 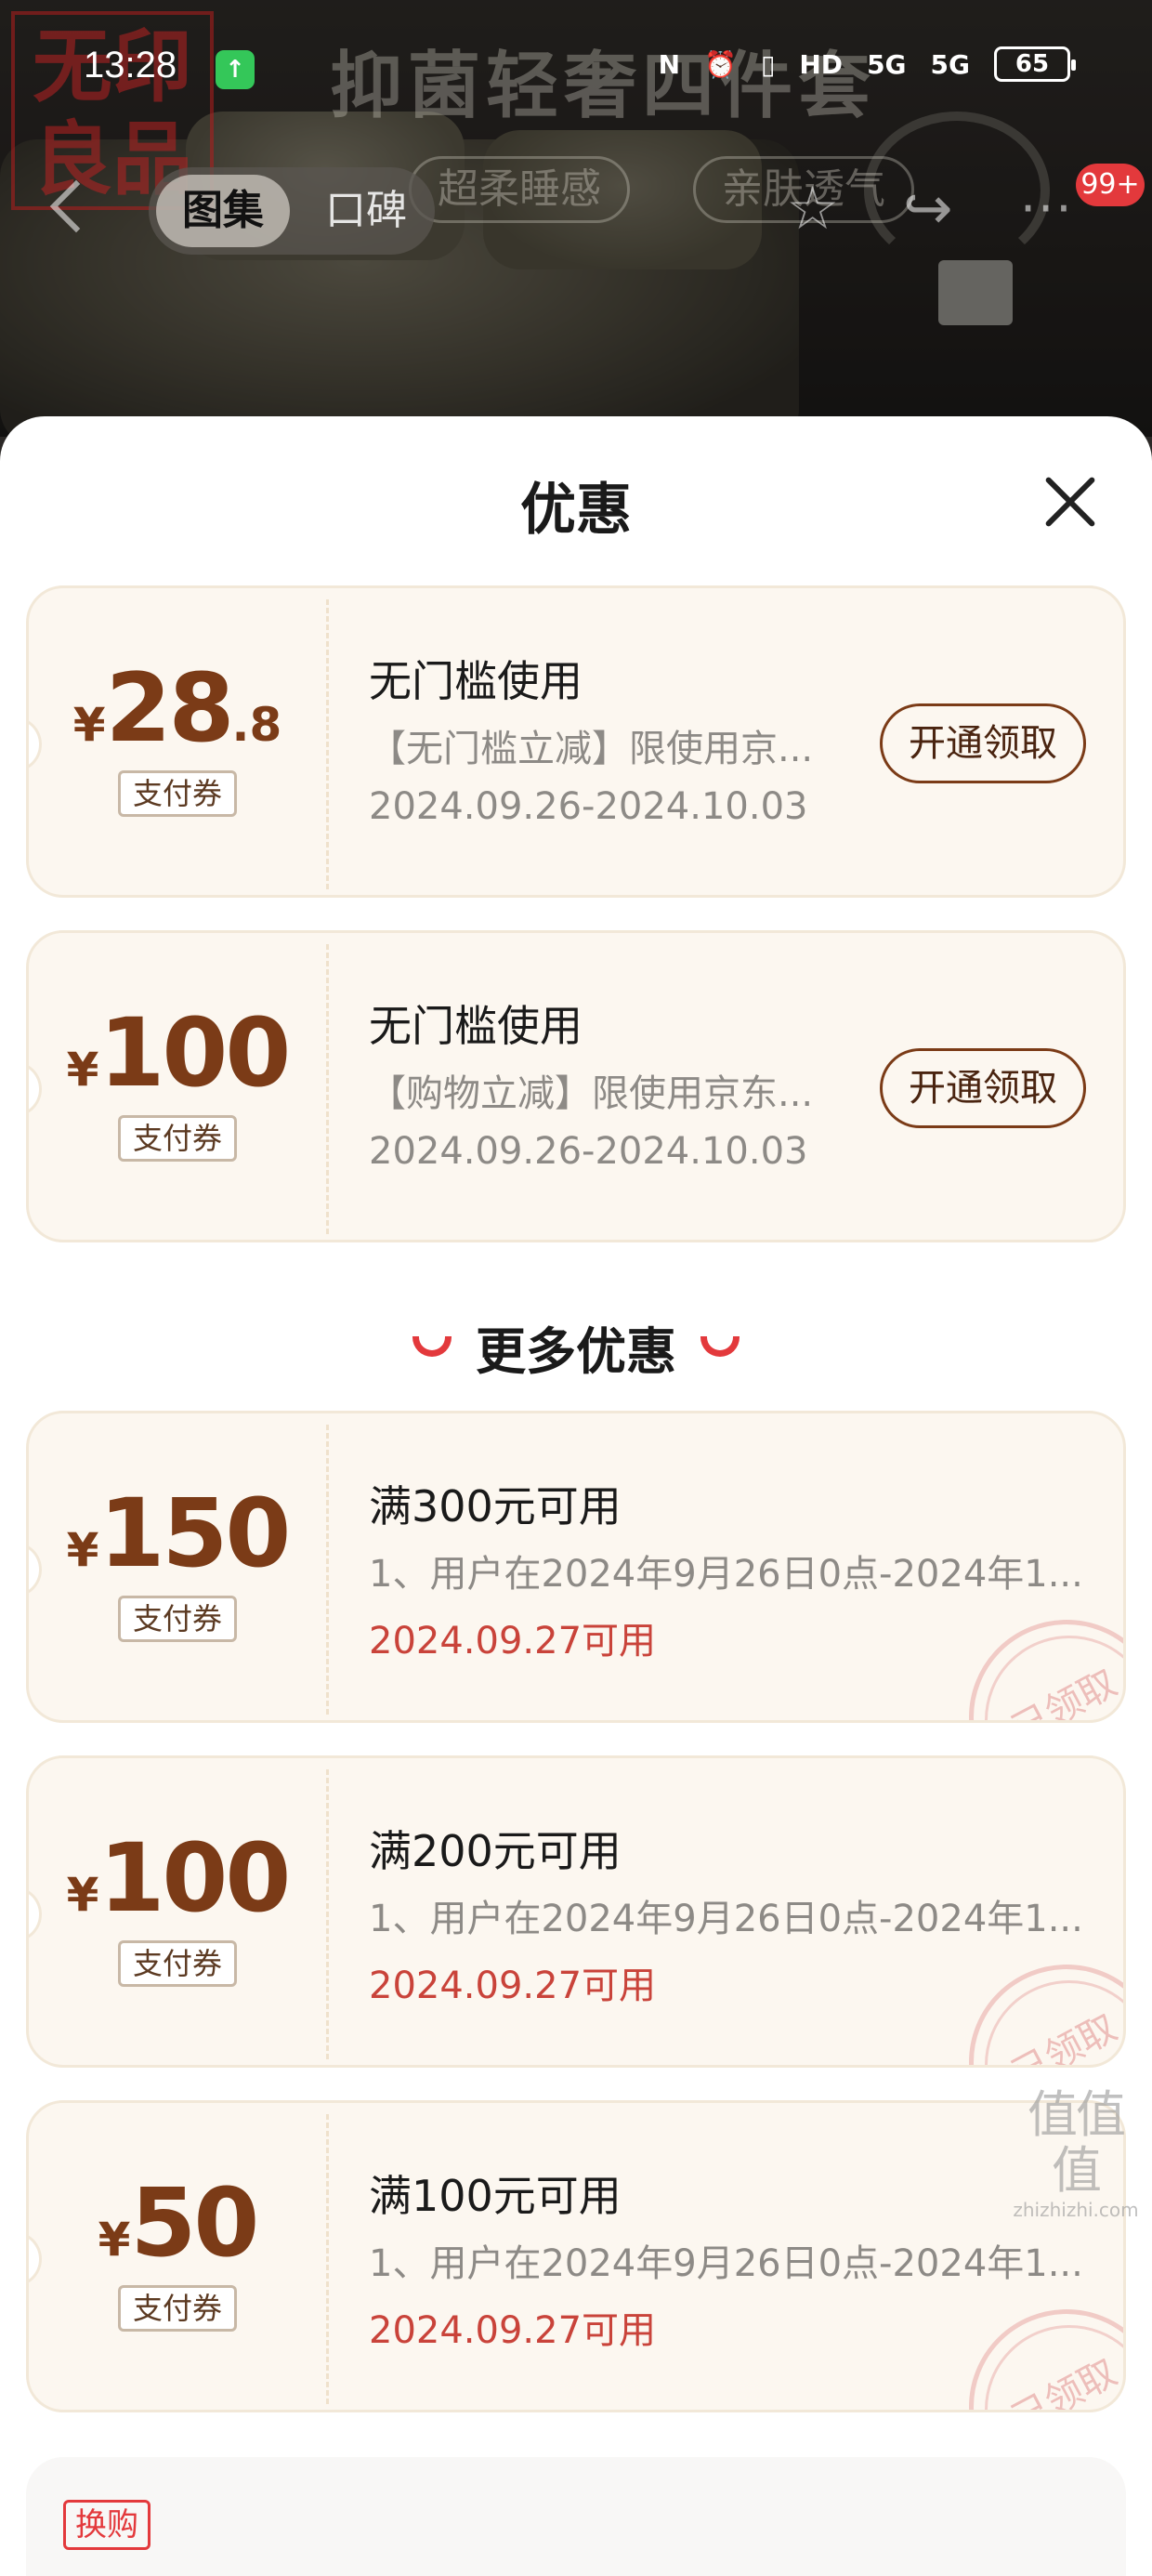 I want to click on coupon-amount: ¥150, so click(x=177, y=1534).